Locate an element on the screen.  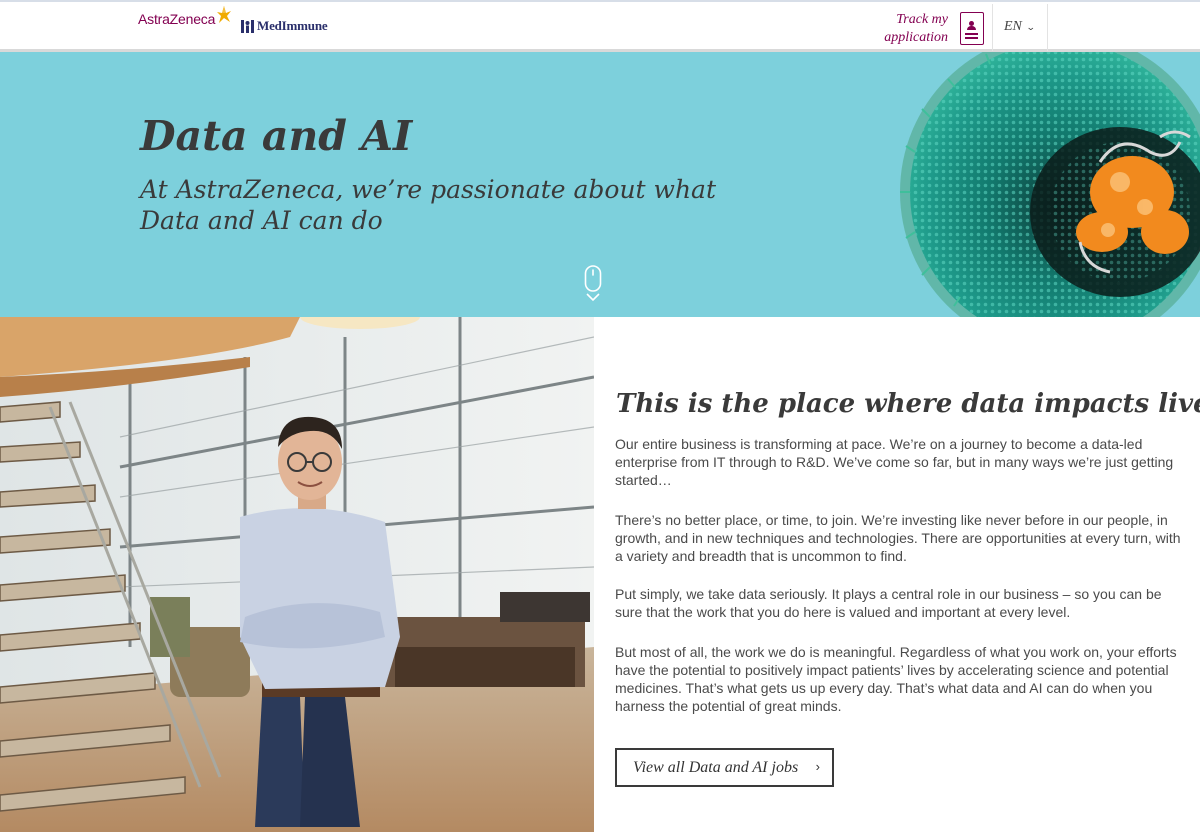
medimmune-logo: MedImmune is located at coordinates (284, 26).